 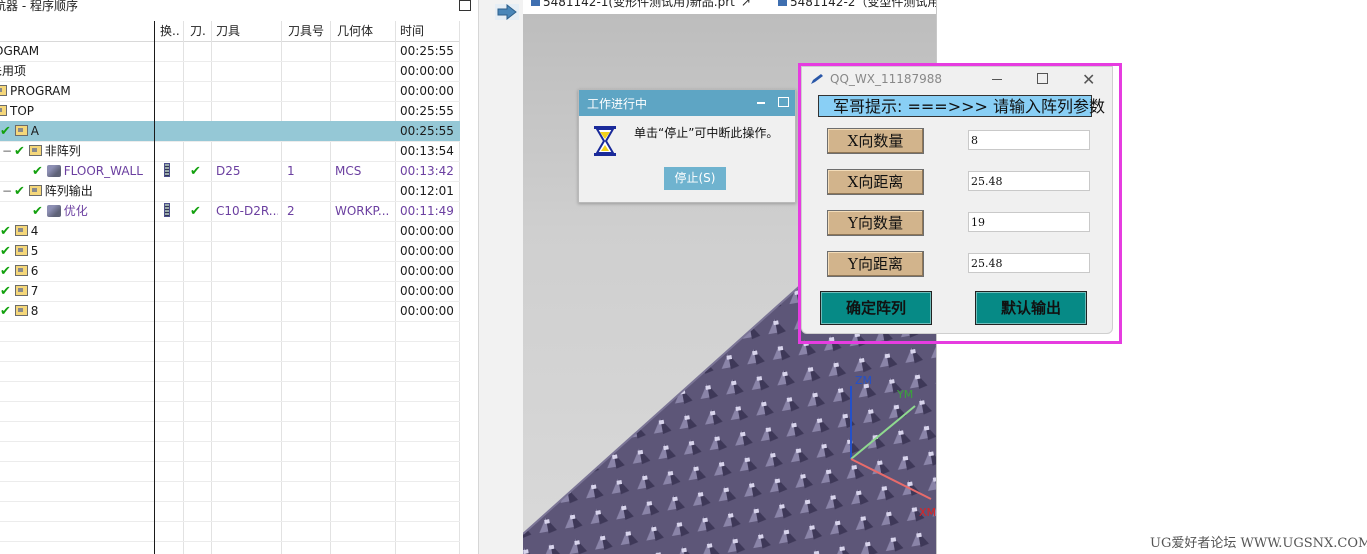 I want to click on array-dialog-title-bar: QQ_WX_11187988, so click(x=957, y=80).